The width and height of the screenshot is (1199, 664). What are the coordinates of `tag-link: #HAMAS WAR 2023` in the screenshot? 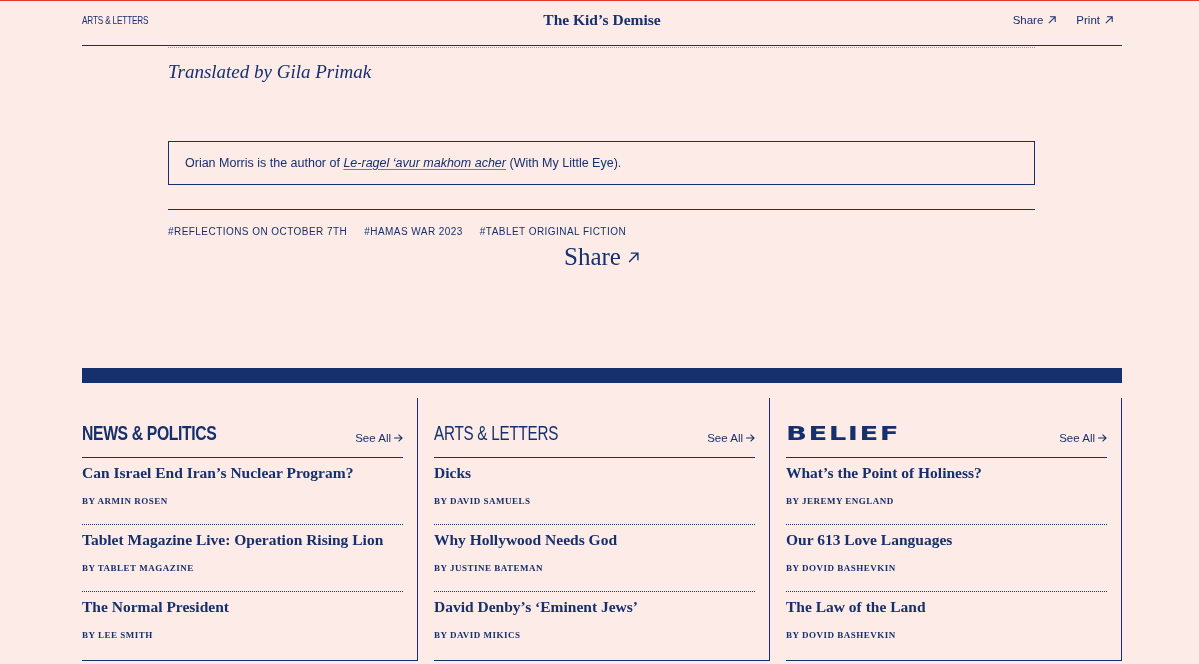 It's located at (413, 232).